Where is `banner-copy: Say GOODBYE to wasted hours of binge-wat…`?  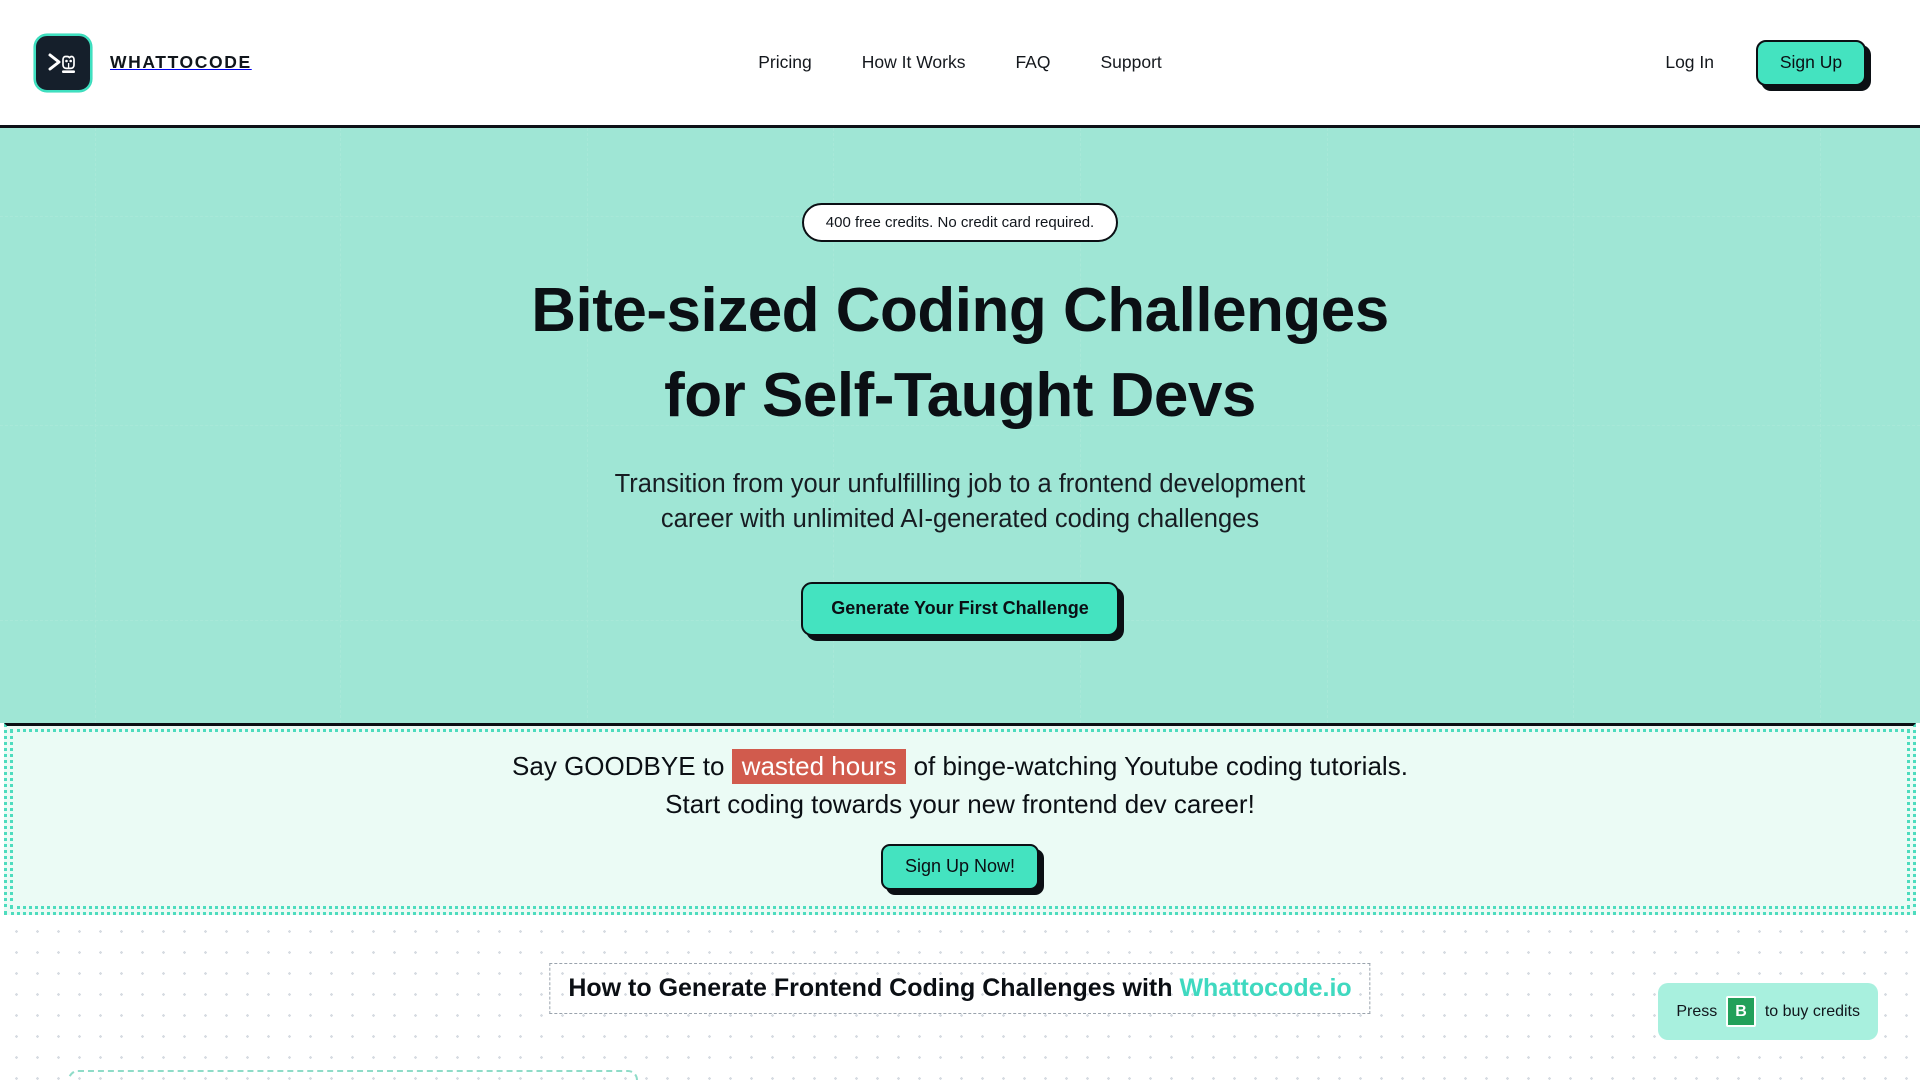 banner-copy: Say GOODBYE to wasted hours of binge-wat… is located at coordinates (960, 785).